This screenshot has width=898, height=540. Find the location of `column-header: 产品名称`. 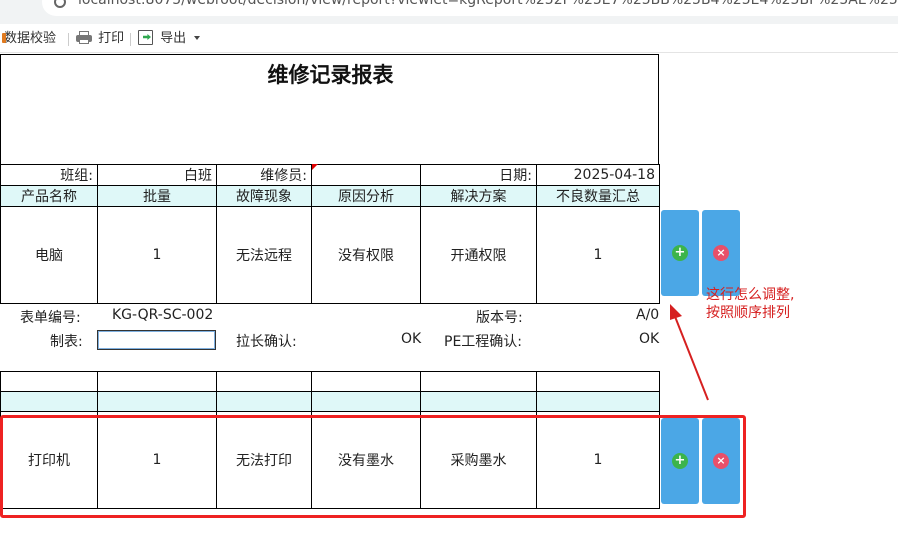

column-header: 产品名称 is located at coordinates (49, 196).